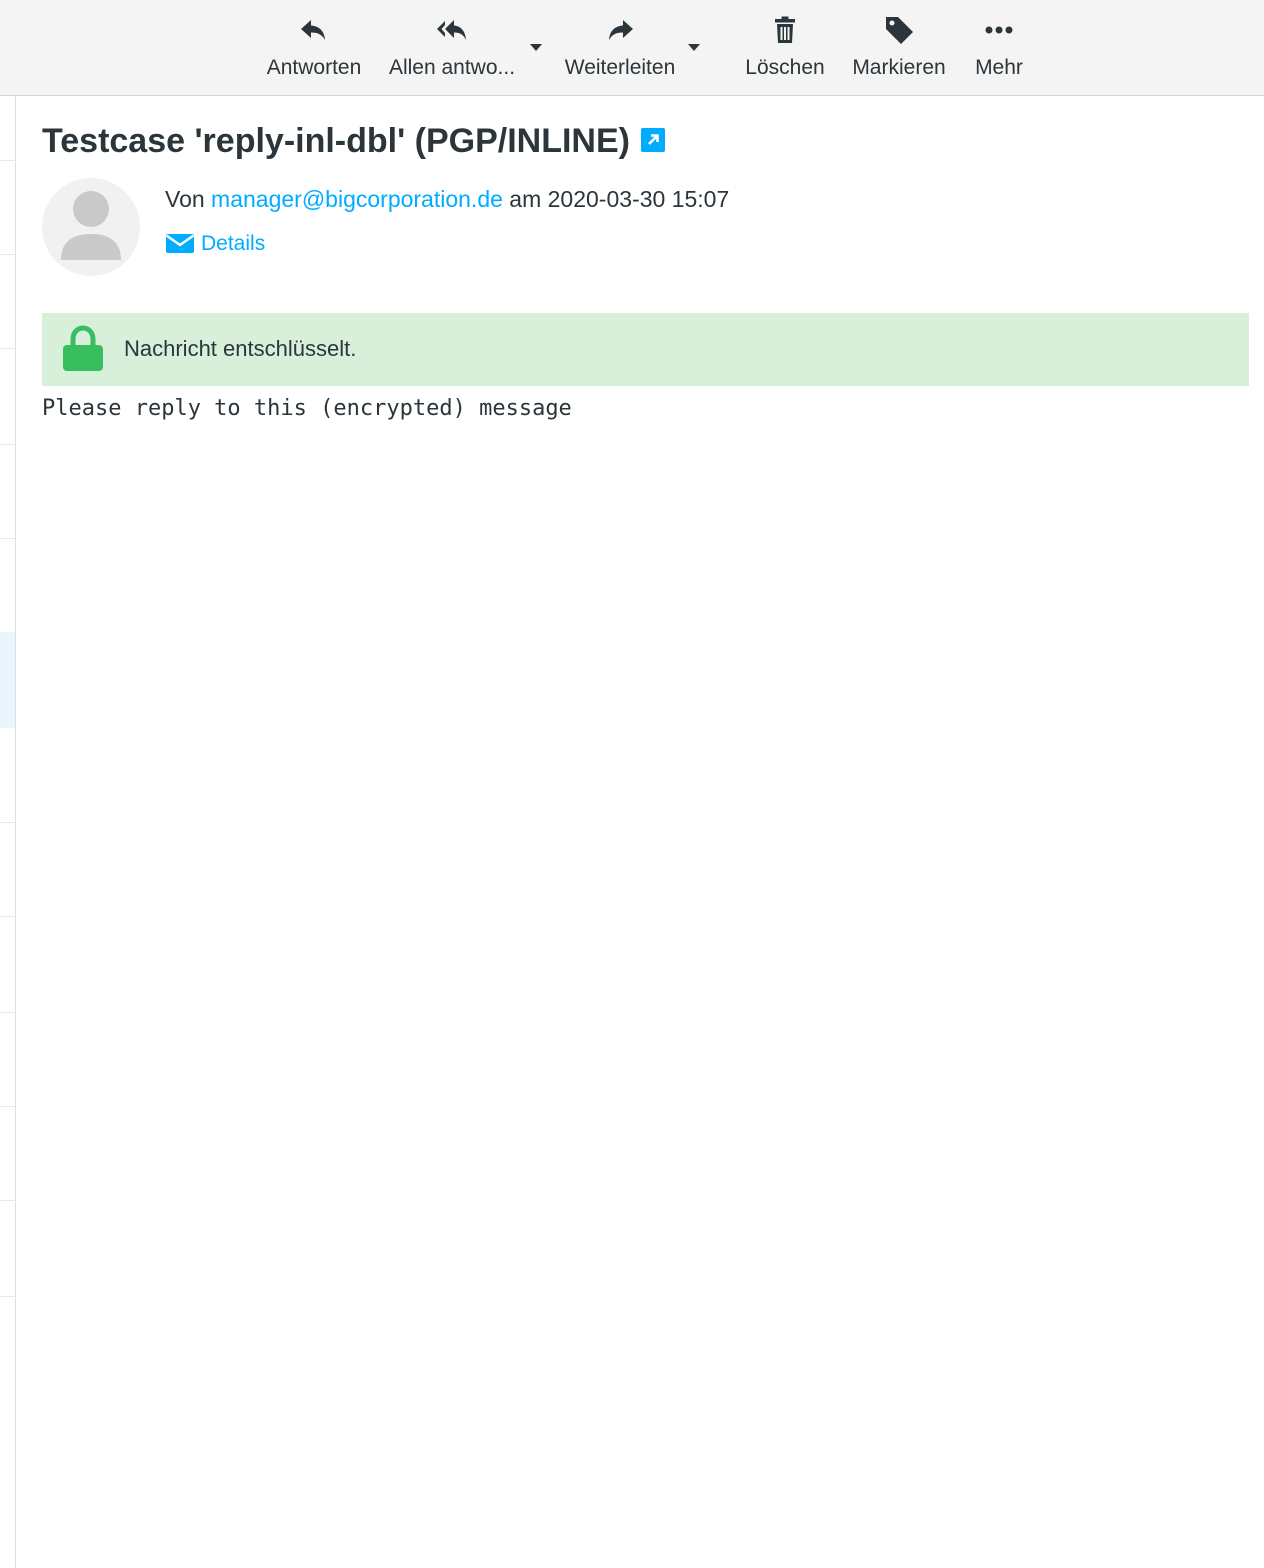 Image resolution: width=1264 pixels, height=1568 pixels. Describe the element at coordinates (785, 48) in the screenshot. I see `delete-button: Löschen` at that location.